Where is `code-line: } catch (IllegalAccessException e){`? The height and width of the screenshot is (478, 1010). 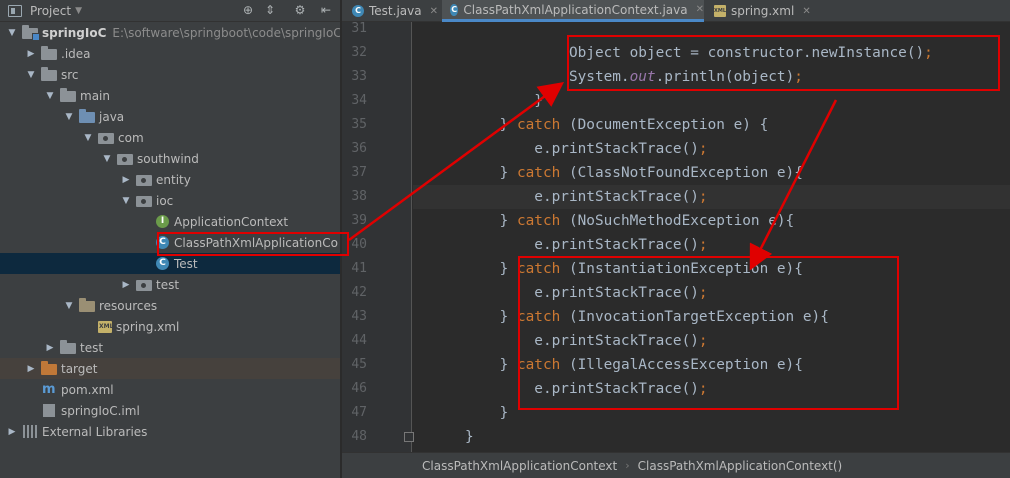 code-line: } catch (IllegalAccessException e){ is located at coordinates (711, 365).